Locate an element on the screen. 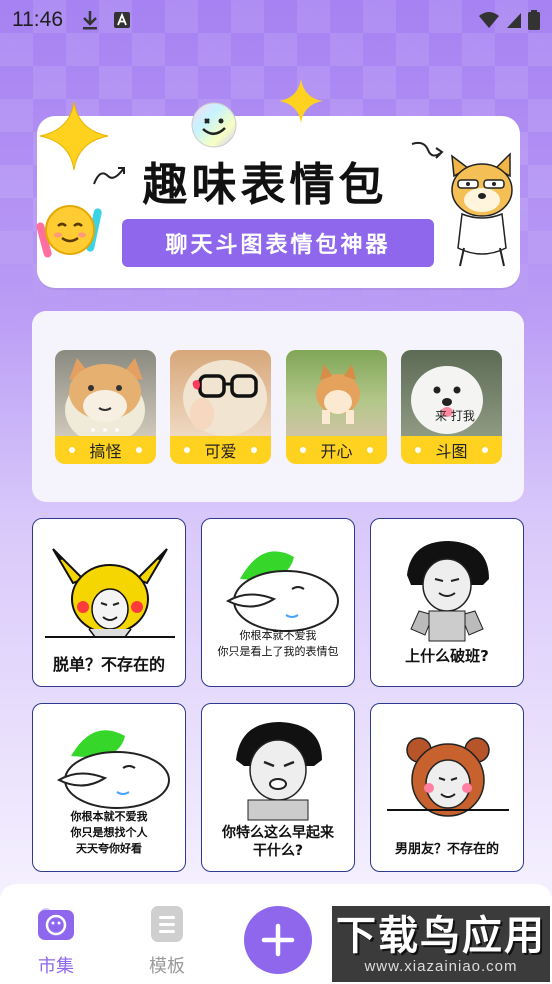 The height and width of the screenshot is (984, 552). meme-card: 你根本就不爱我 你只是看上了我的表情包 is located at coordinates (278, 602).